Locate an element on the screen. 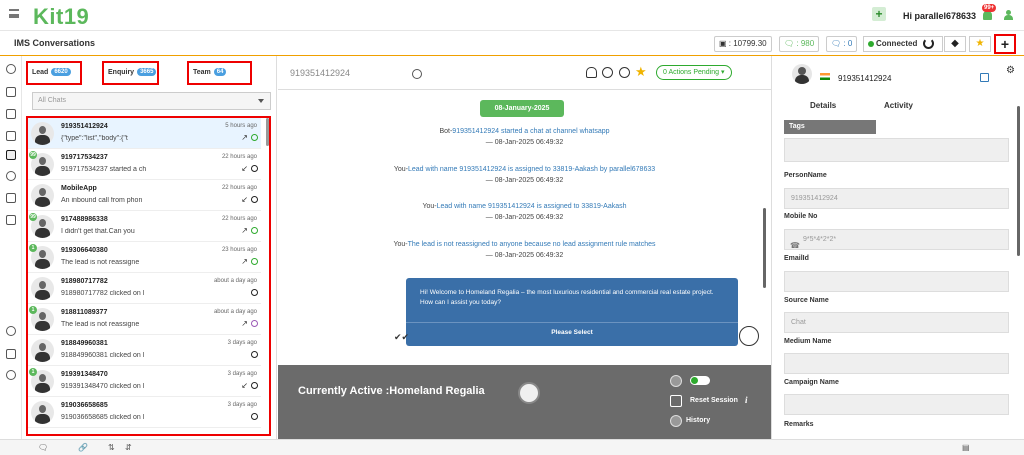 Image resolution: width=1024 pixels, height=455 pixels. chat-number: 917488986338 is located at coordinates (84, 219).